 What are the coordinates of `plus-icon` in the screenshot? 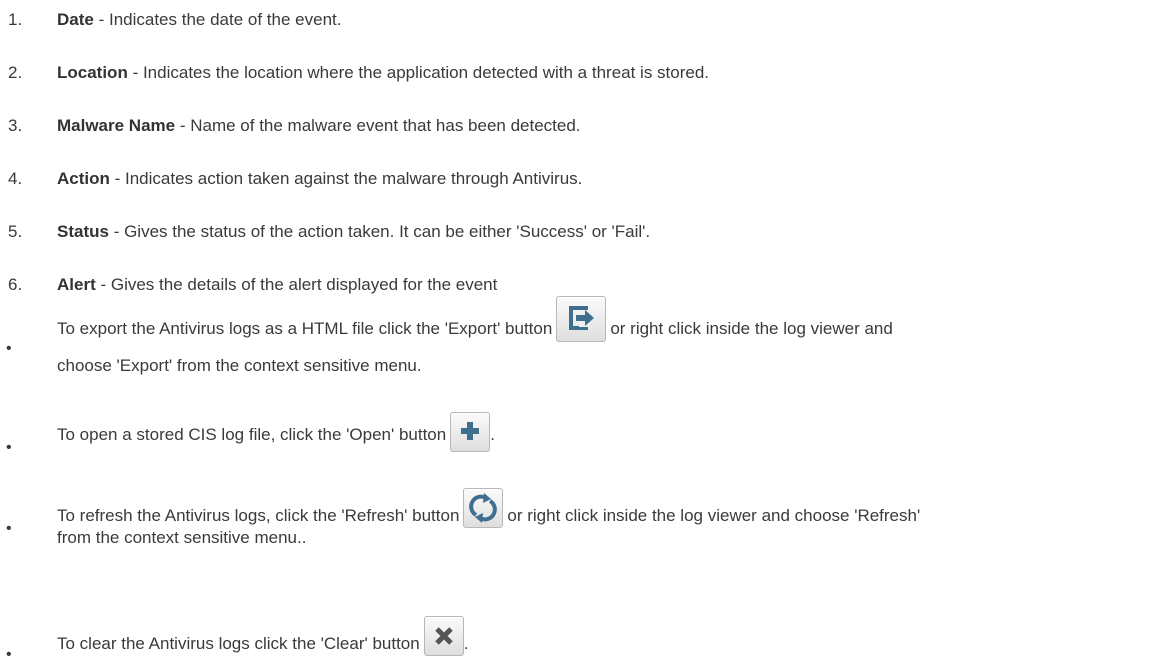 It's located at (470, 431).